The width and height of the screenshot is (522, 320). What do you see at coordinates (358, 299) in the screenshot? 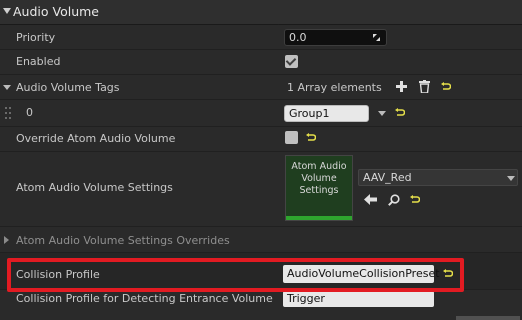
I see `collision-entrance-input: Trigger` at bounding box center [358, 299].